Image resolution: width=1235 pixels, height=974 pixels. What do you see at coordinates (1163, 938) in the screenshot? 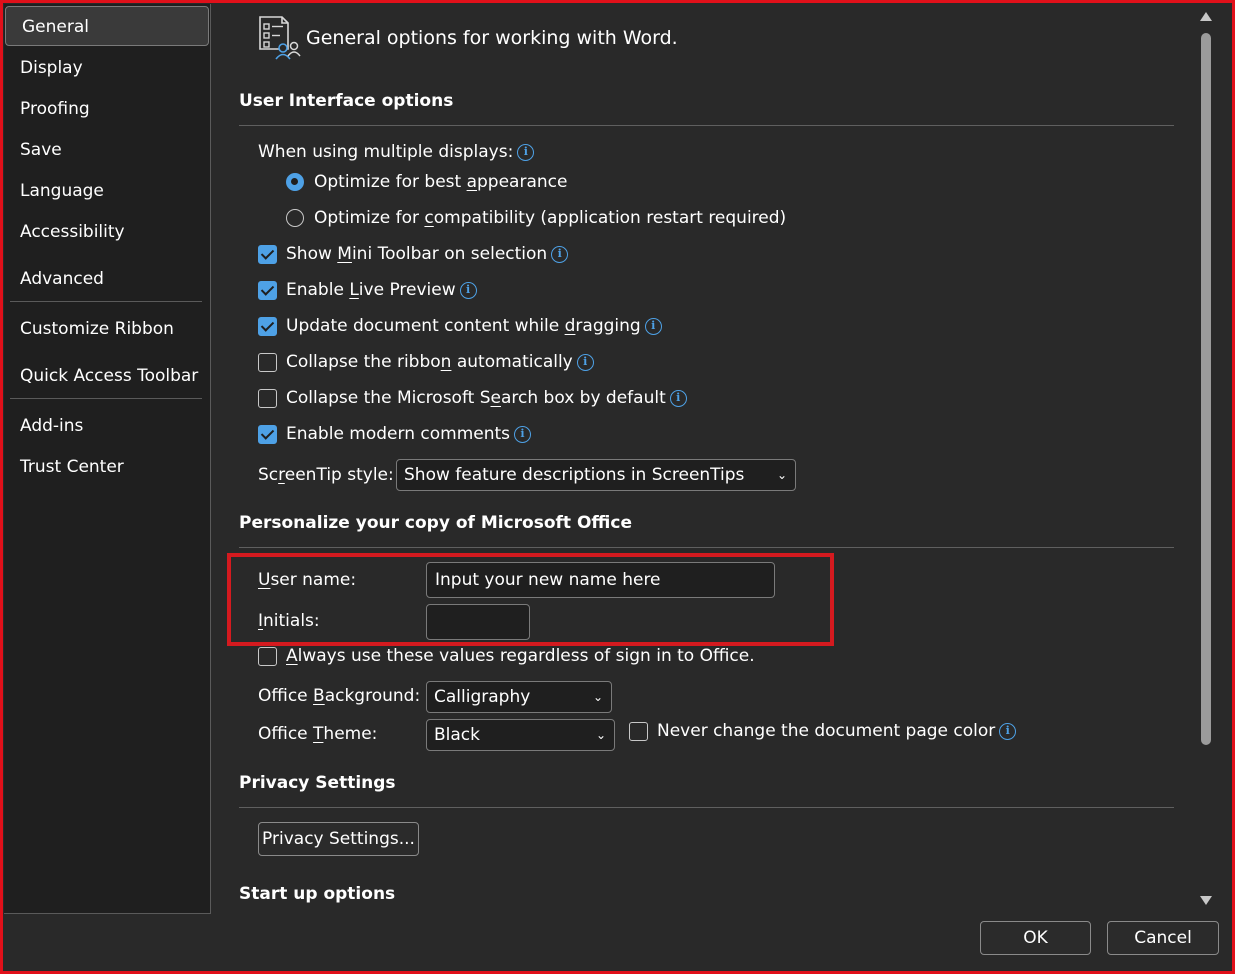
I see `cancel-button: Cancel` at bounding box center [1163, 938].